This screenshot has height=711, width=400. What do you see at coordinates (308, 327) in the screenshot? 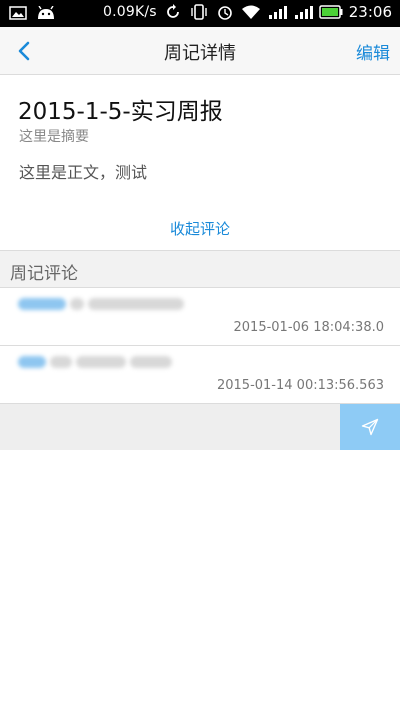
I see `comment-timestamp: 2015-01-06 18:04:38.0` at bounding box center [308, 327].